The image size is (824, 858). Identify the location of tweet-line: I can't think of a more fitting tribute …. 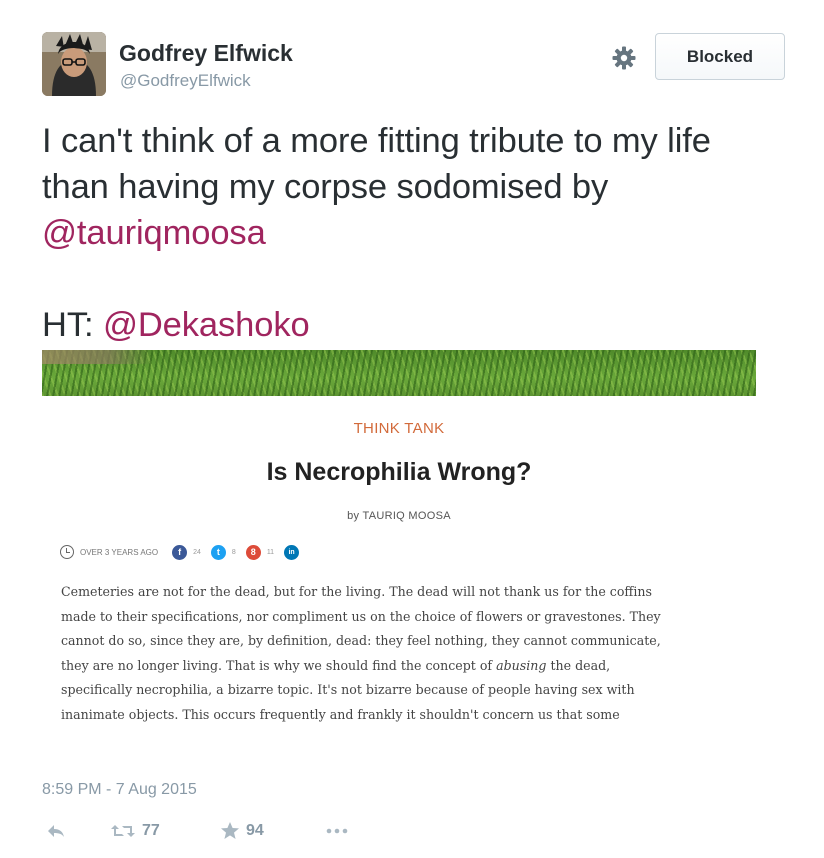
(376, 141).